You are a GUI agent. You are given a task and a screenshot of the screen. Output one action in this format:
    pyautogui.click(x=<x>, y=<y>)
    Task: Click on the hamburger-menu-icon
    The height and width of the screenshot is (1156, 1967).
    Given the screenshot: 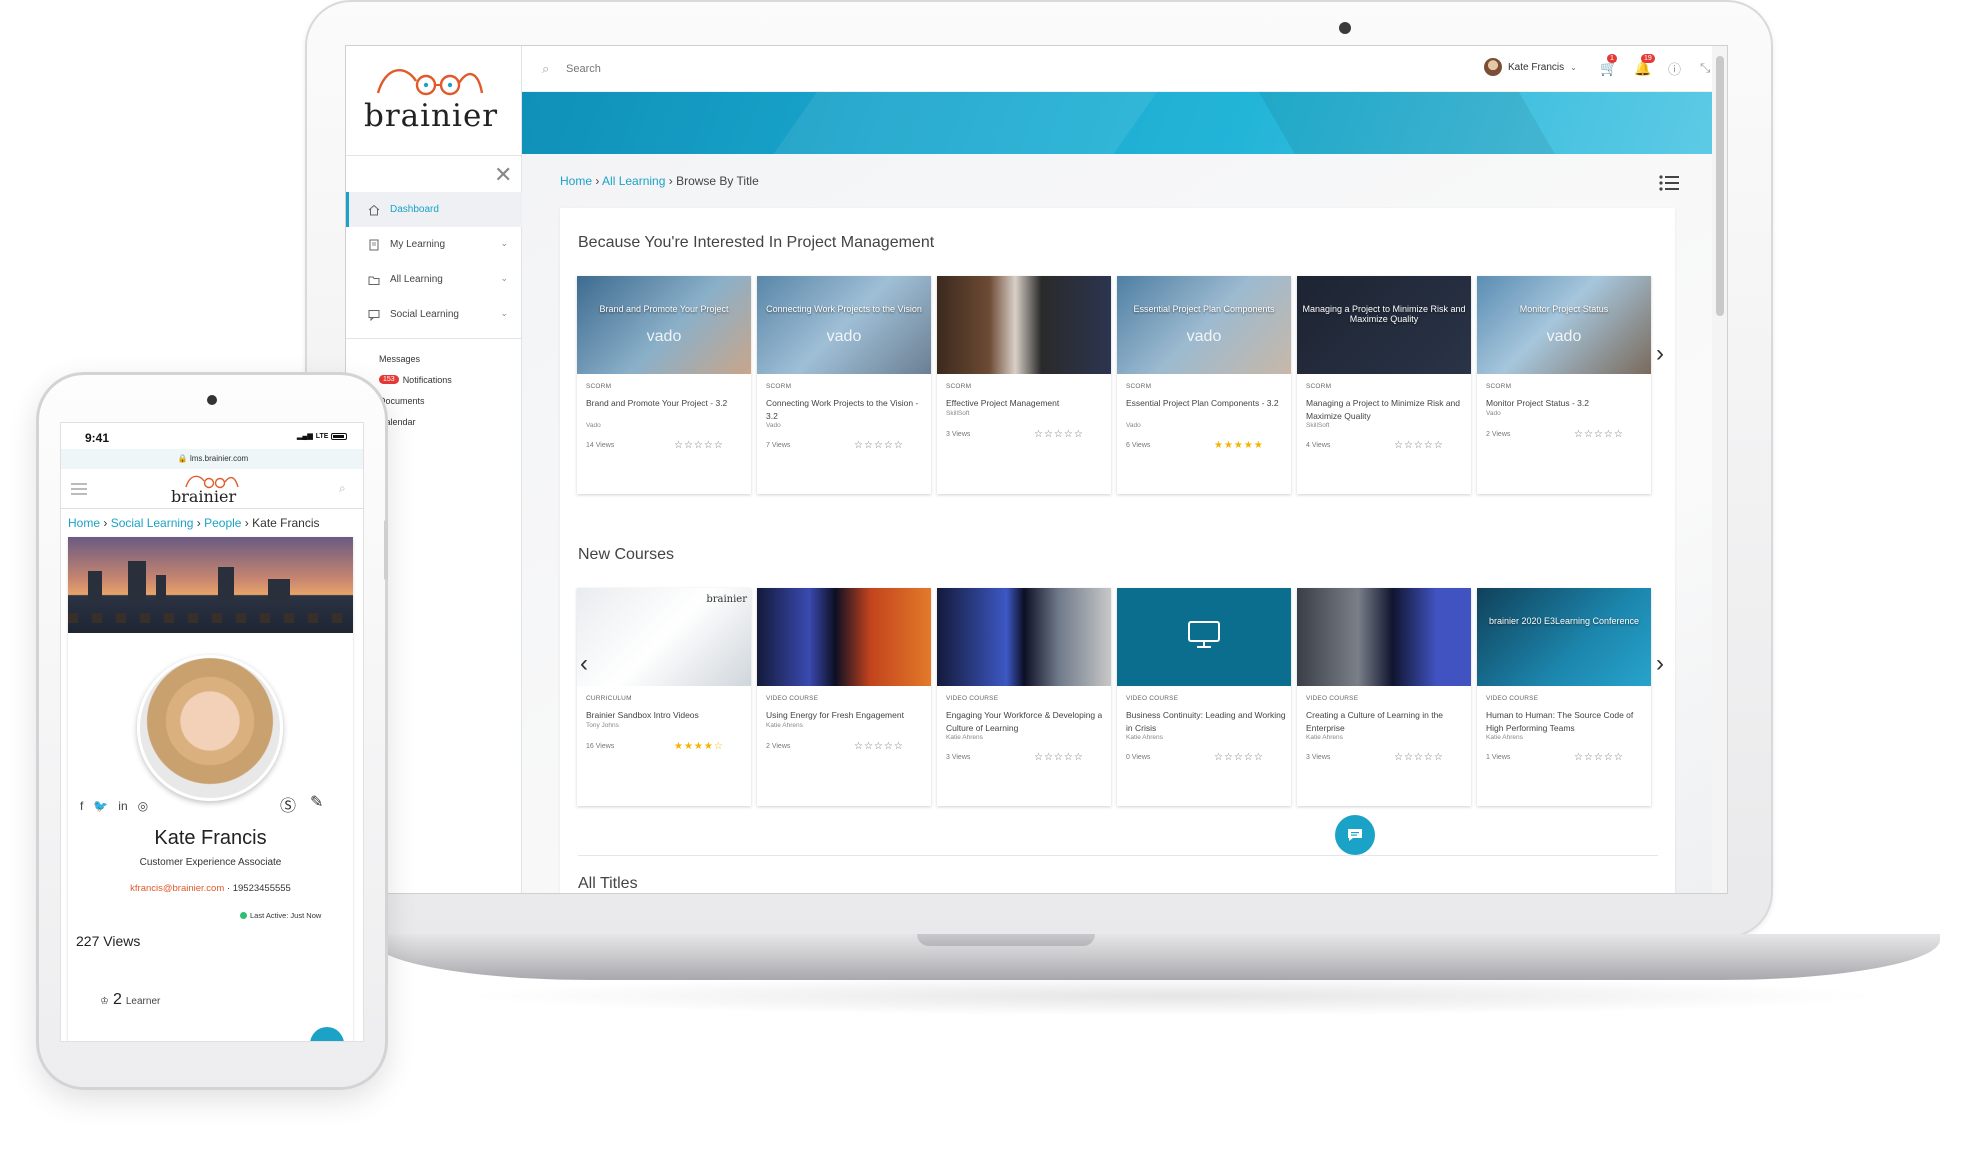 What is the action you would take?
    pyautogui.click(x=79, y=489)
    